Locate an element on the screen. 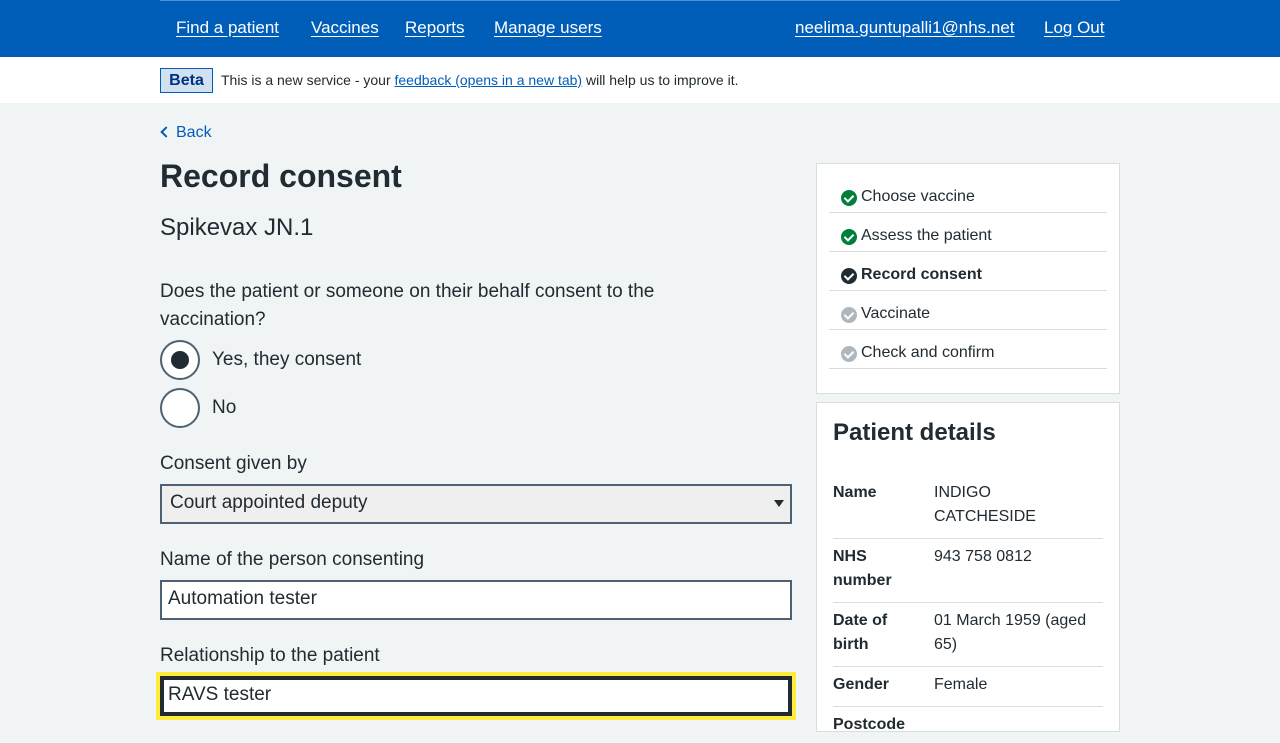  nav-manage-users-link: Manage users is located at coordinates (548, 28).